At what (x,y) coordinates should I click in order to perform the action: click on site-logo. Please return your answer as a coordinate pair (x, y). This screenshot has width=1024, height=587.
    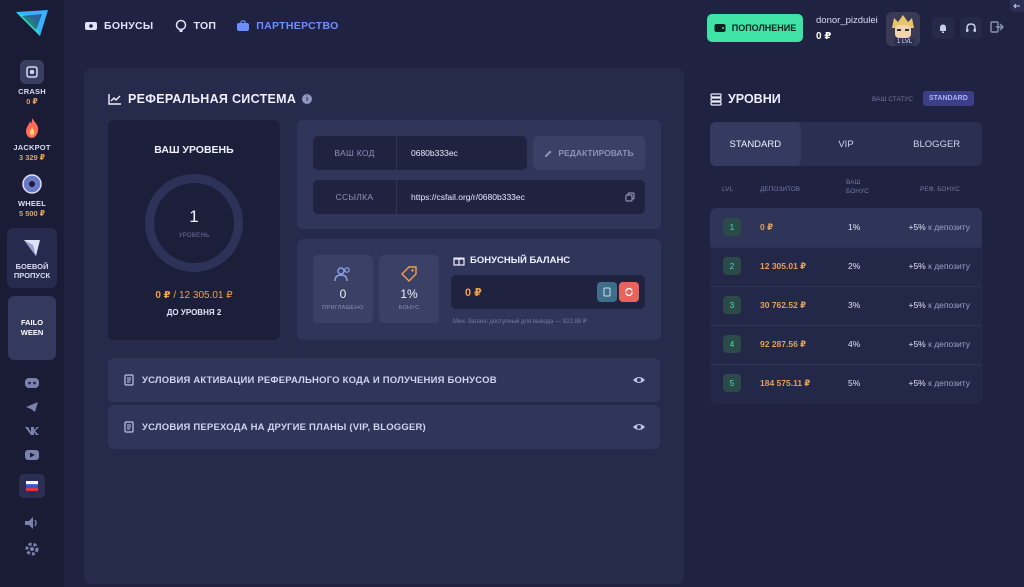
    Looking at the image, I should click on (32, 24).